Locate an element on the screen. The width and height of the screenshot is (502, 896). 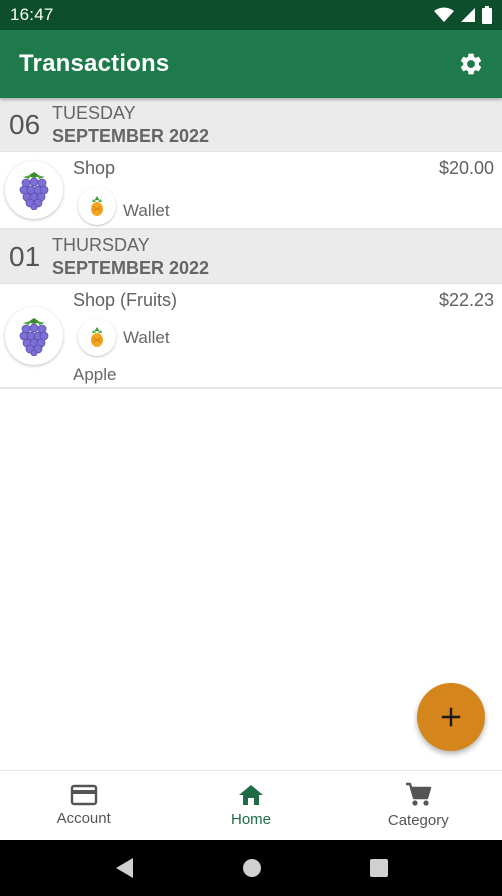
transaction-amount: $20.00 is located at coordinates (466, 168).